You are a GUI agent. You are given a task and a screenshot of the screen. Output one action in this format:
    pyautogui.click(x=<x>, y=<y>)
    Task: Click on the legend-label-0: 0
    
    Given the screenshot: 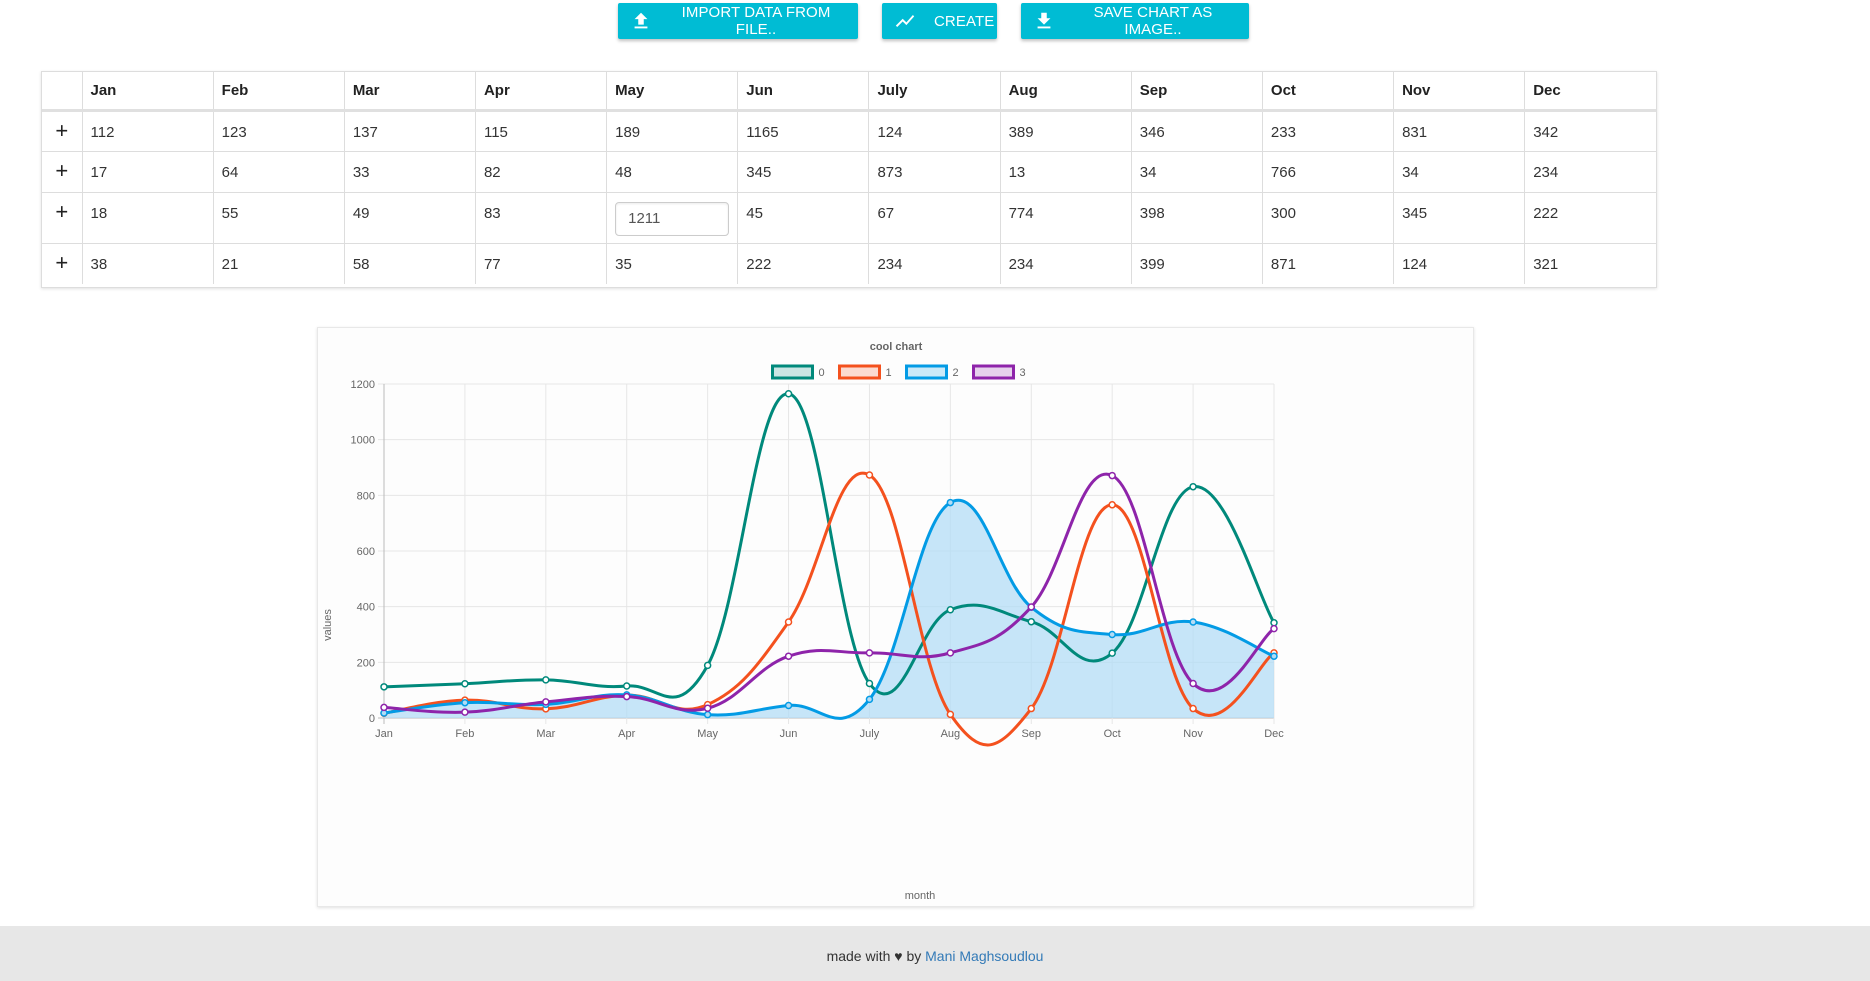 What is the action you would take?
    pyautogui.click(x=822, y=373)
    